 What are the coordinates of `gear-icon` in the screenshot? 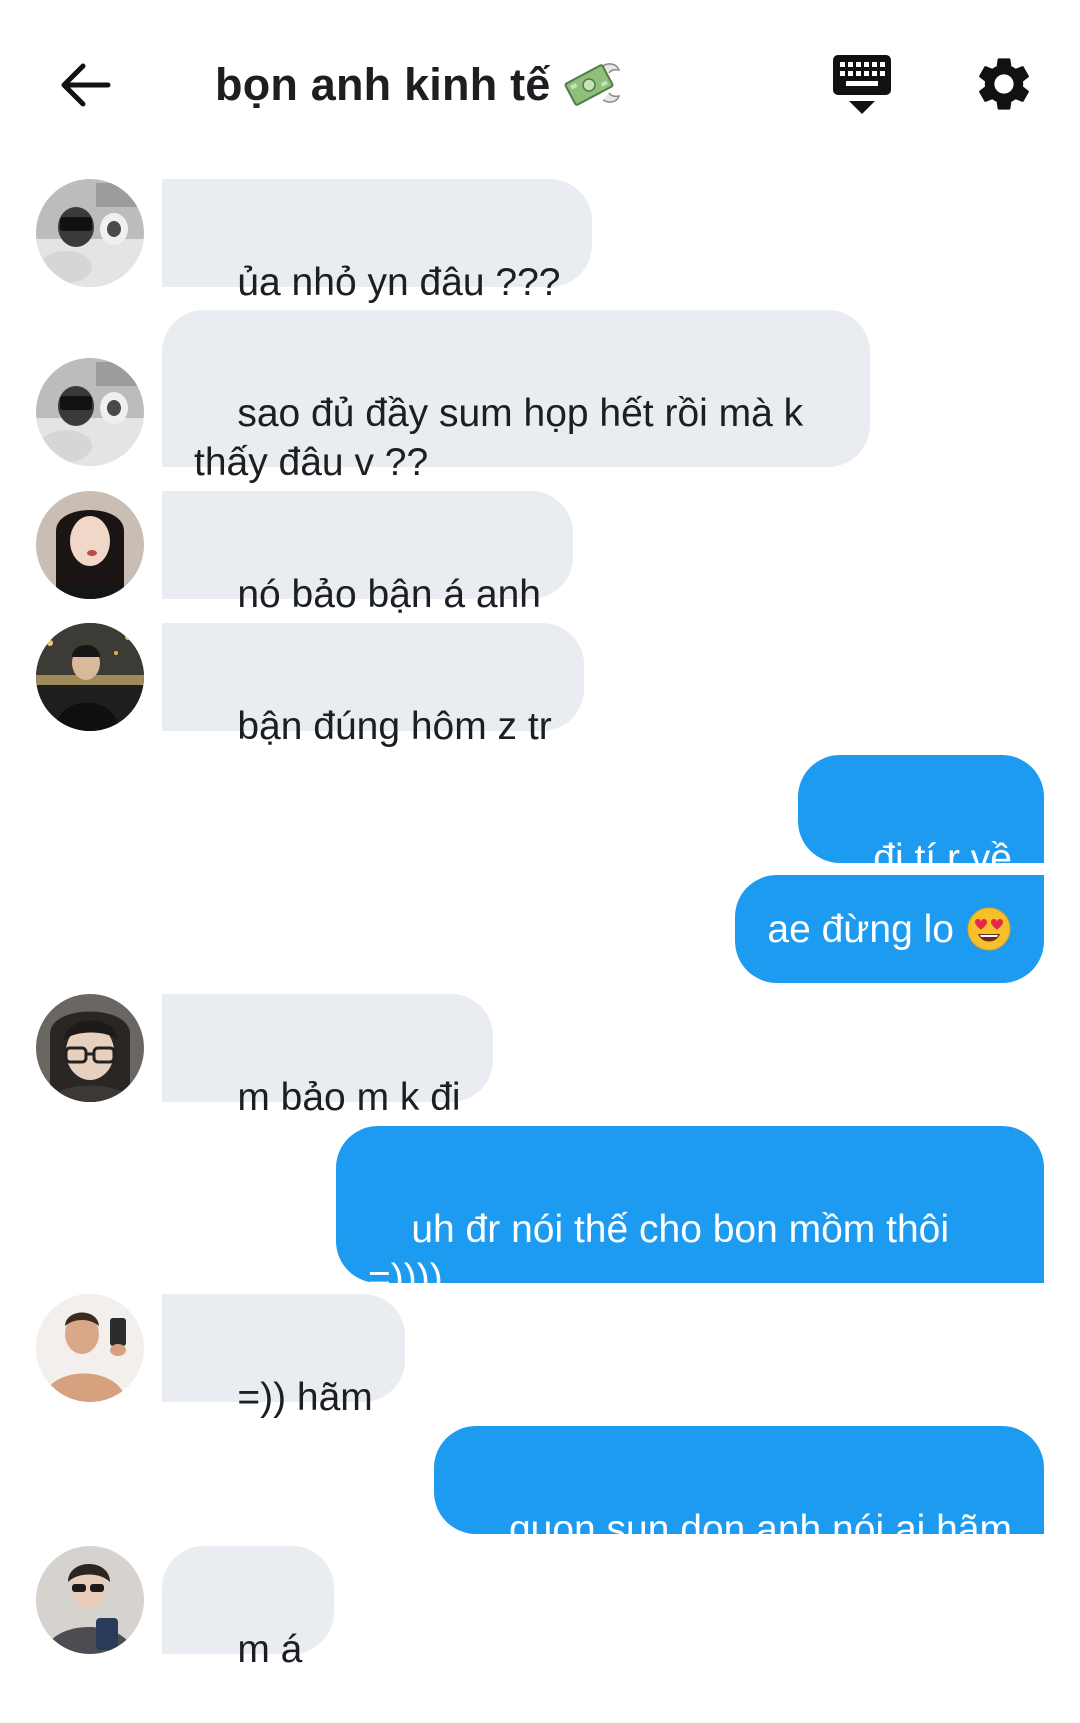 It's located at (1004, 84).